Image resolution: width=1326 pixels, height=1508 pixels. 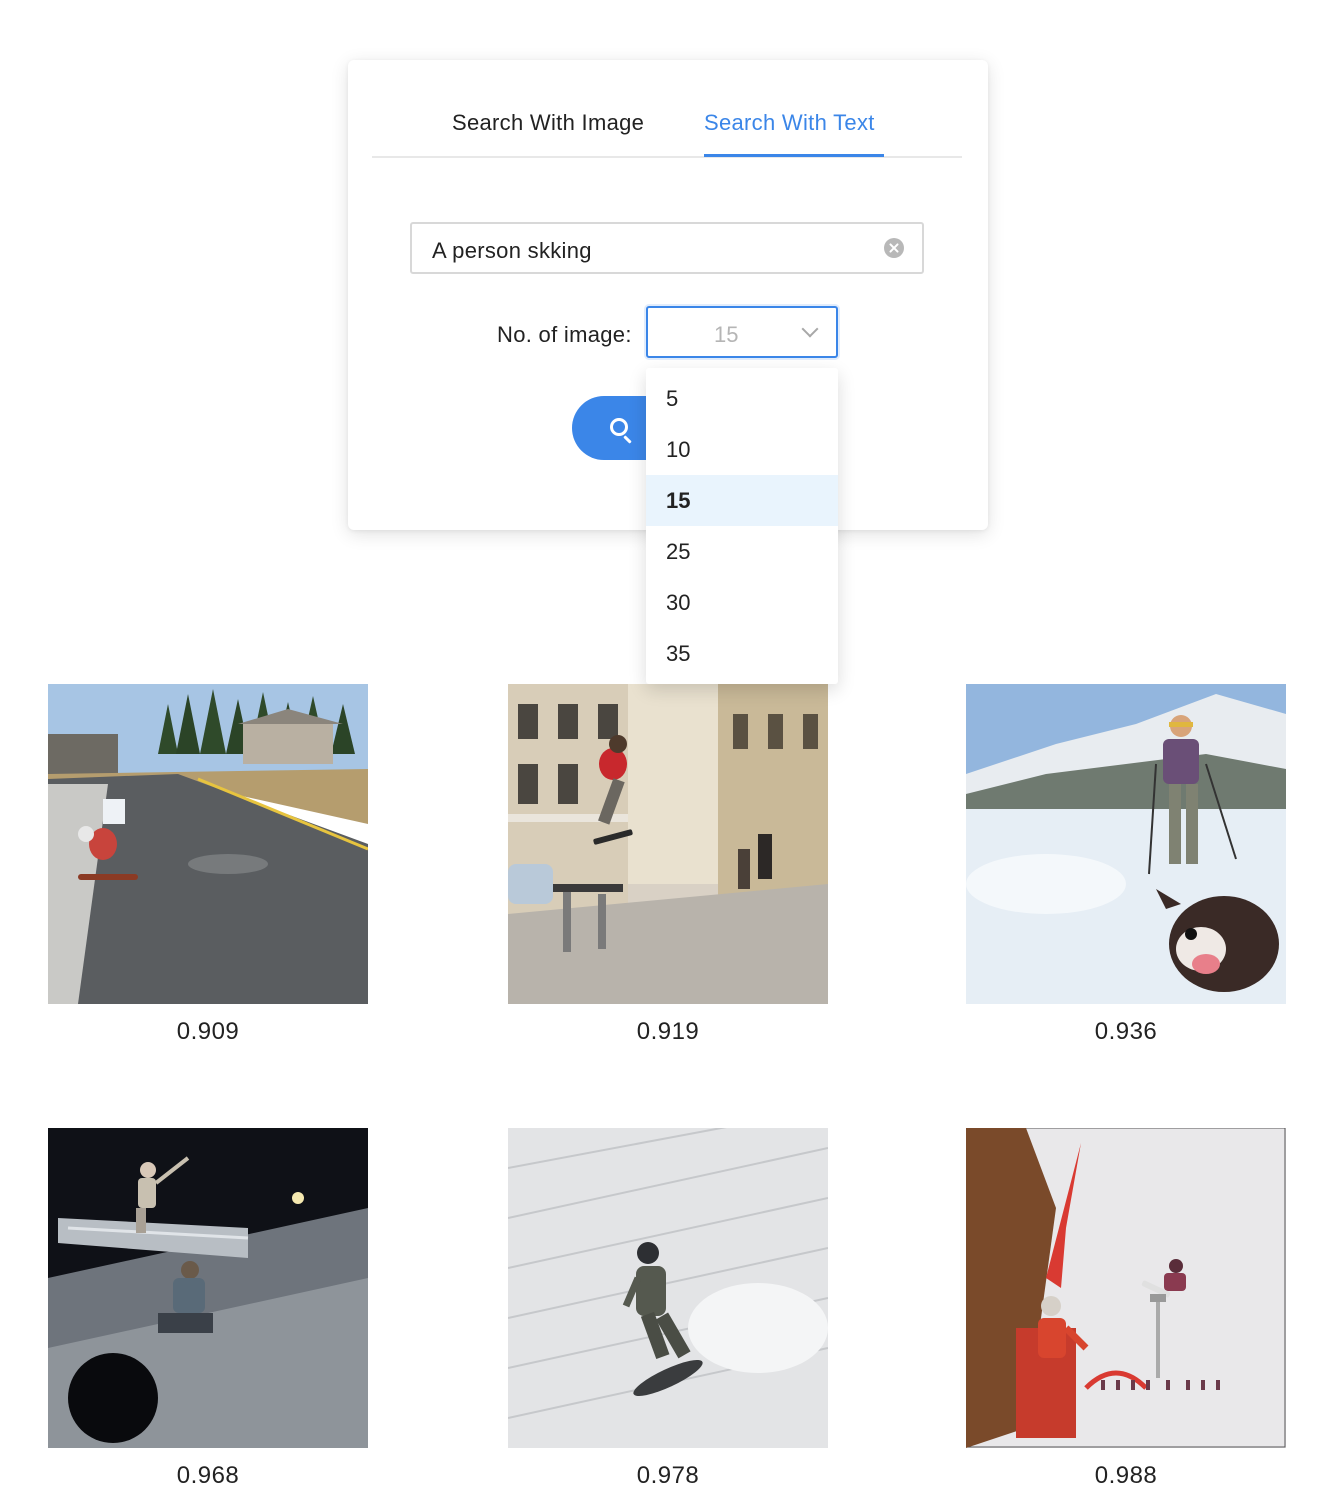 What do you see at coordinates (667, 109) in the screenshot?
I see `tab-bar: Search With Image Search With Text` at bounding box center [667, 109].